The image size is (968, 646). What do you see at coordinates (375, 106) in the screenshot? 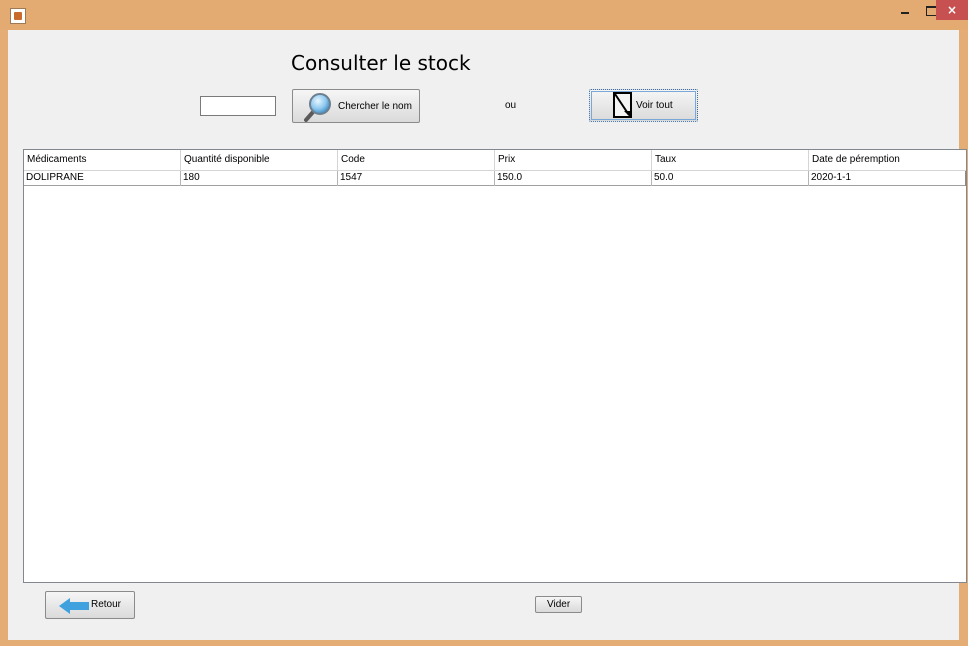
I see `search-button-label: Chercher le nom` at bounding box center [375, 106].